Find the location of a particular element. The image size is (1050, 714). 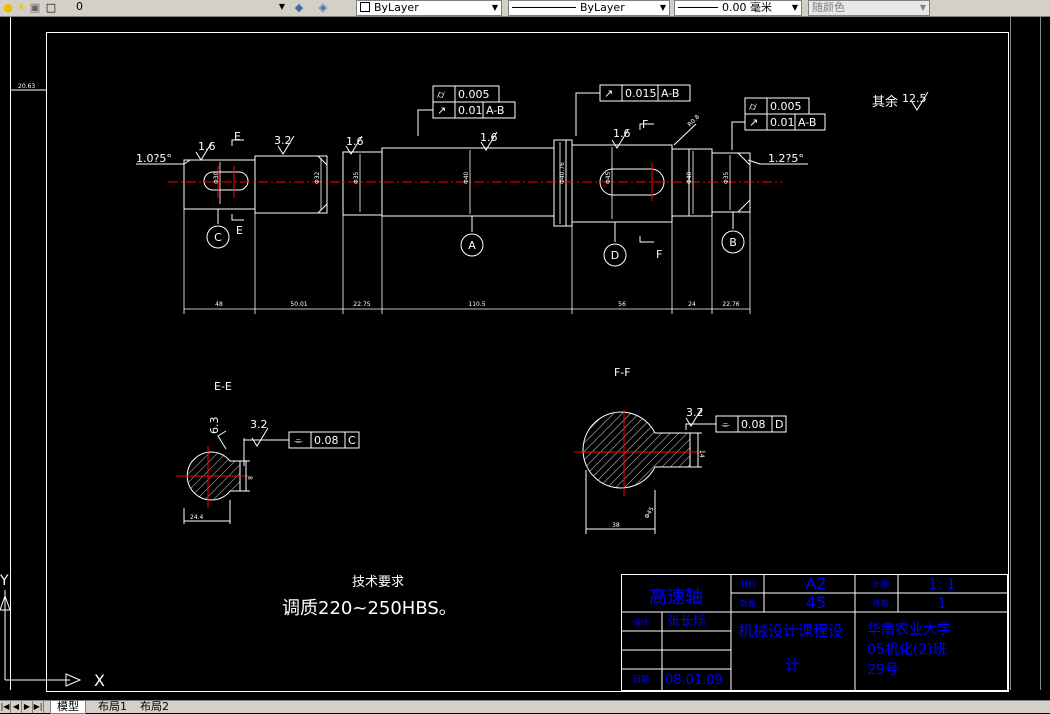

layer-color-swatch-icon: □ is located at coordinates (51, 8).